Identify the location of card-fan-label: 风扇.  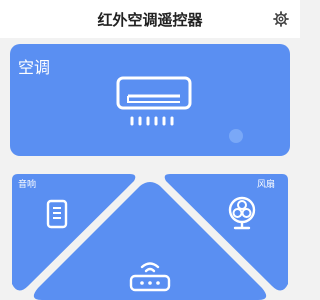
(266, 185).